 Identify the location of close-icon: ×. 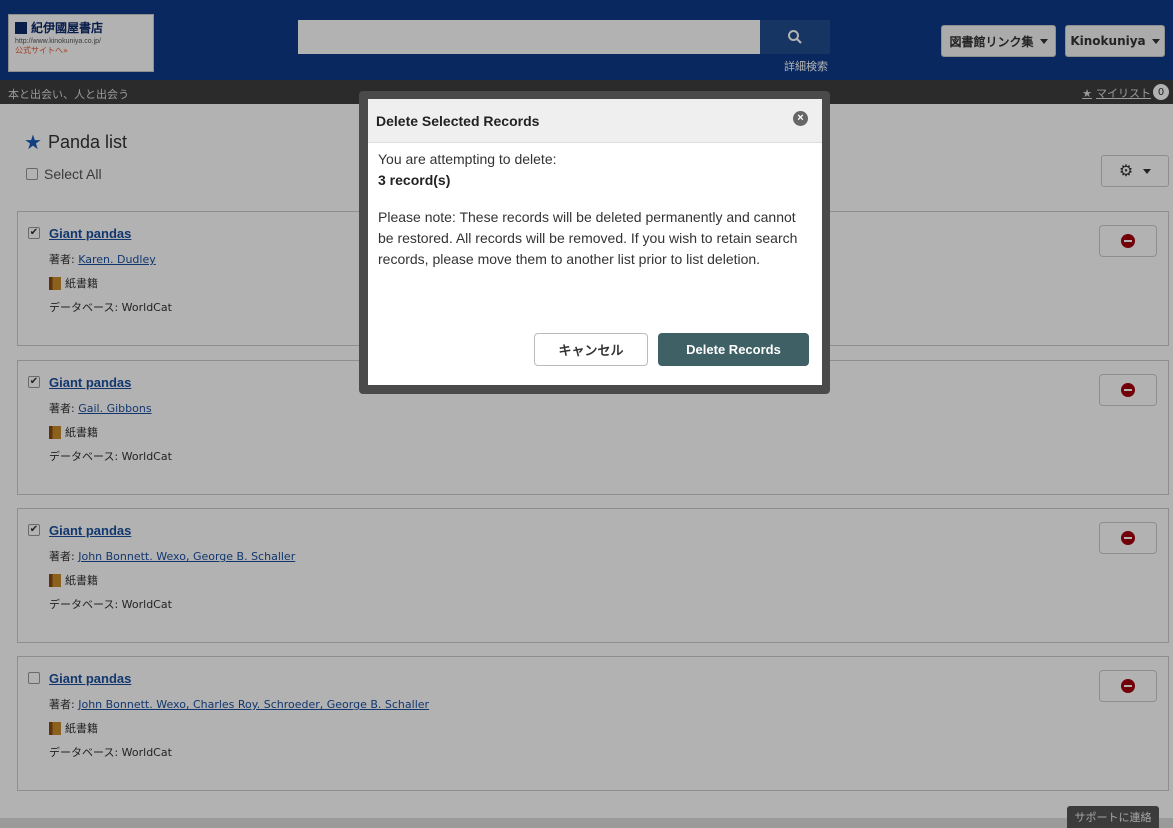
(800, 118).